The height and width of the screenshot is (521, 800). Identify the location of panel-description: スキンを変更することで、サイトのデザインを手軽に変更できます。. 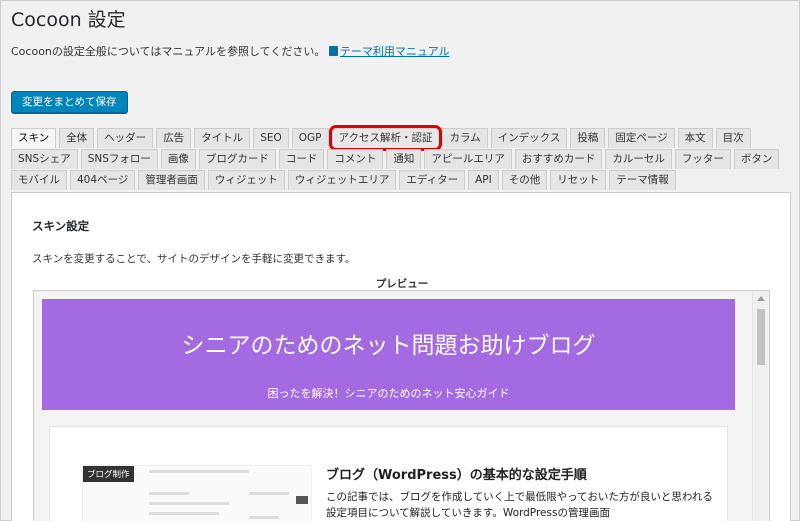
(194, 259).